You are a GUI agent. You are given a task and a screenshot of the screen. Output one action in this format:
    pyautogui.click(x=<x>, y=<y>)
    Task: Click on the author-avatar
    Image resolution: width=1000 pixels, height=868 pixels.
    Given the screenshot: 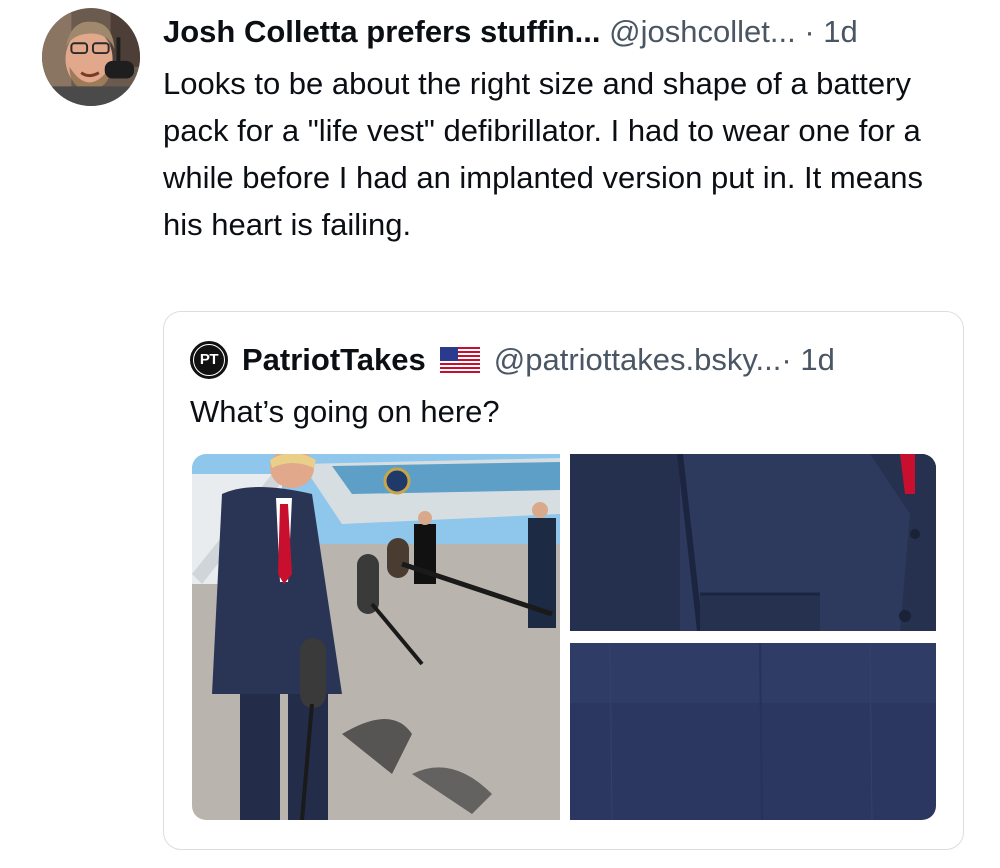 What is the action you would take?
    pyautogui.click(x=91, y=57)
    